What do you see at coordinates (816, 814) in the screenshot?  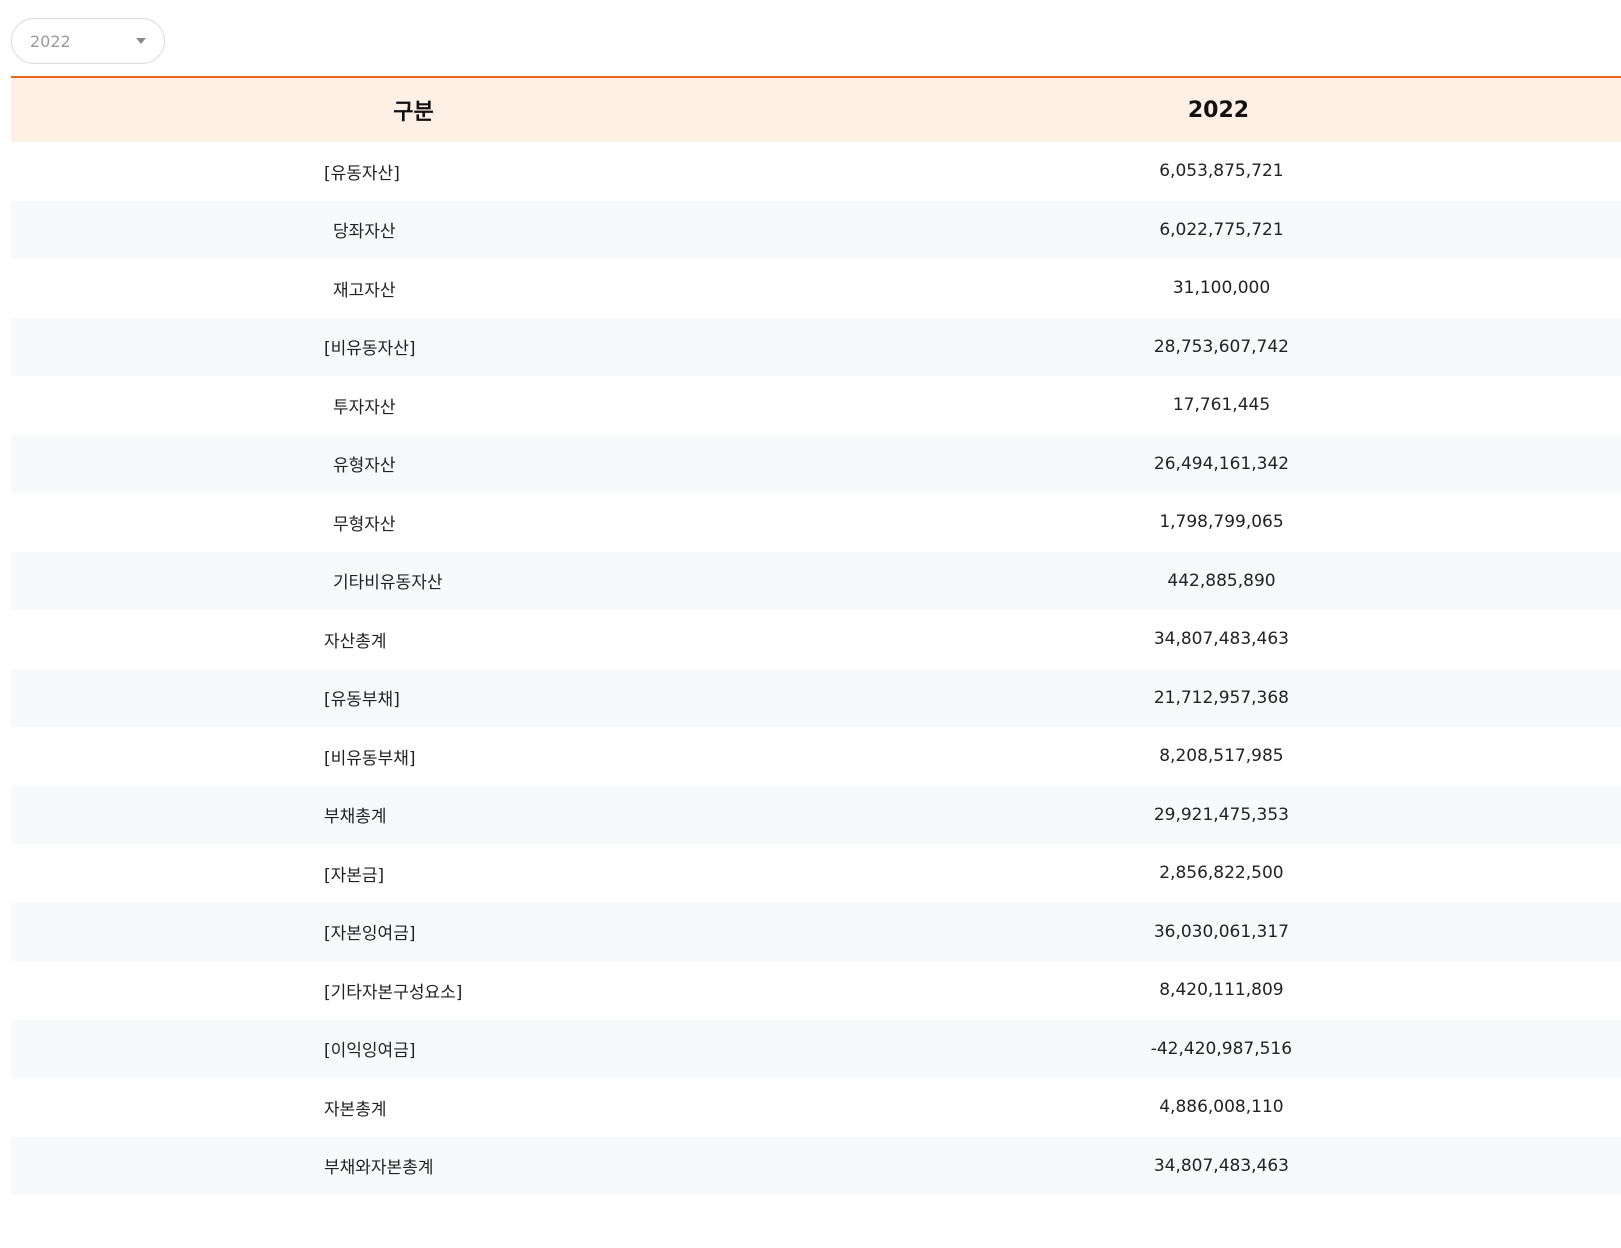 I see `table-row: 부채총계 29,921,475,353` at bounding box center [816, 814].